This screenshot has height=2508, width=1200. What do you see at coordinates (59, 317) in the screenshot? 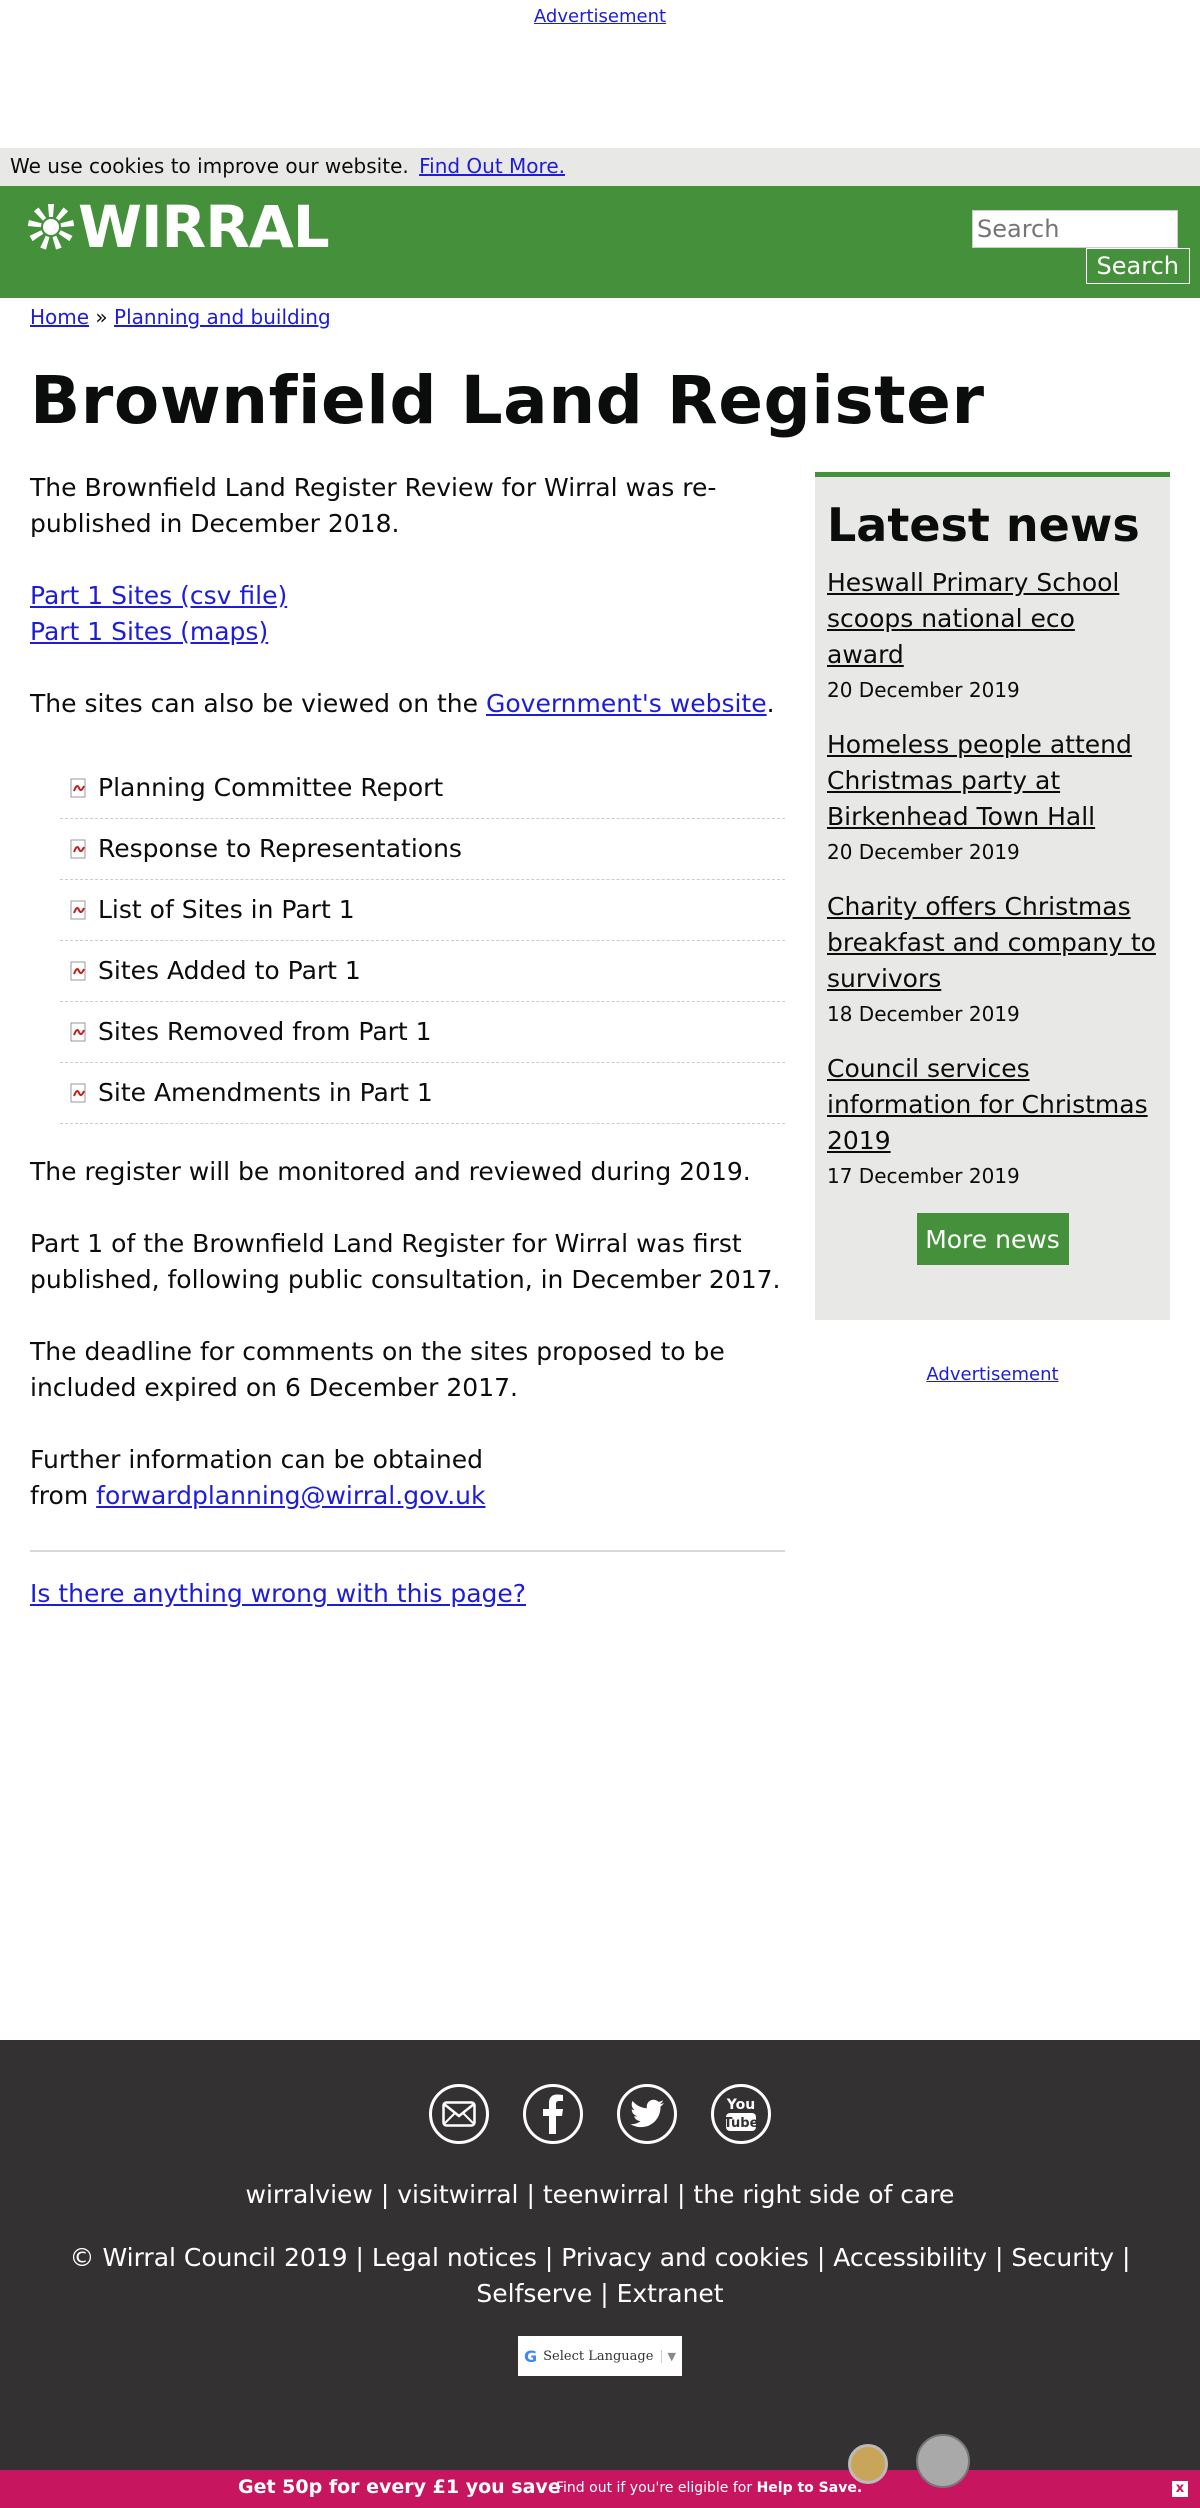
I see `breadcrumb-home-link: Home` at bounding box center [59, 317].